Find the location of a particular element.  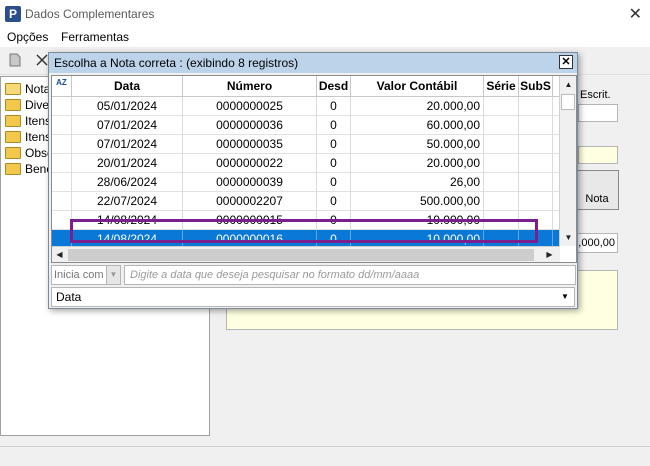

cell-numero: 0000000022 is located at coordinates (250, 163).